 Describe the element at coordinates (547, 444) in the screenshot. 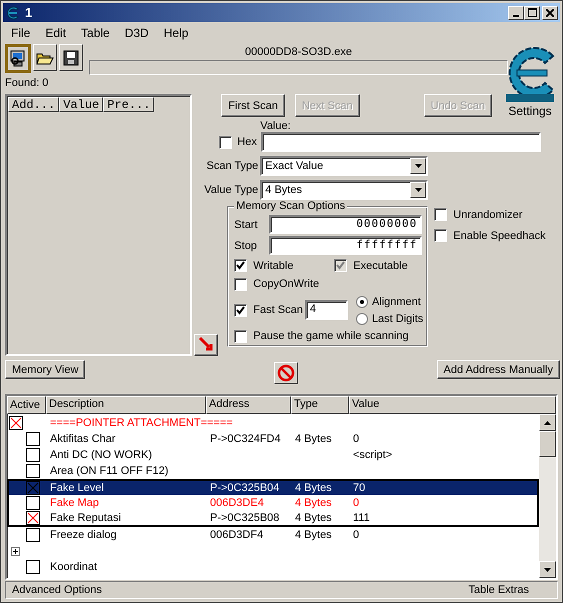

I see `scrollbar-thumb` at that location.